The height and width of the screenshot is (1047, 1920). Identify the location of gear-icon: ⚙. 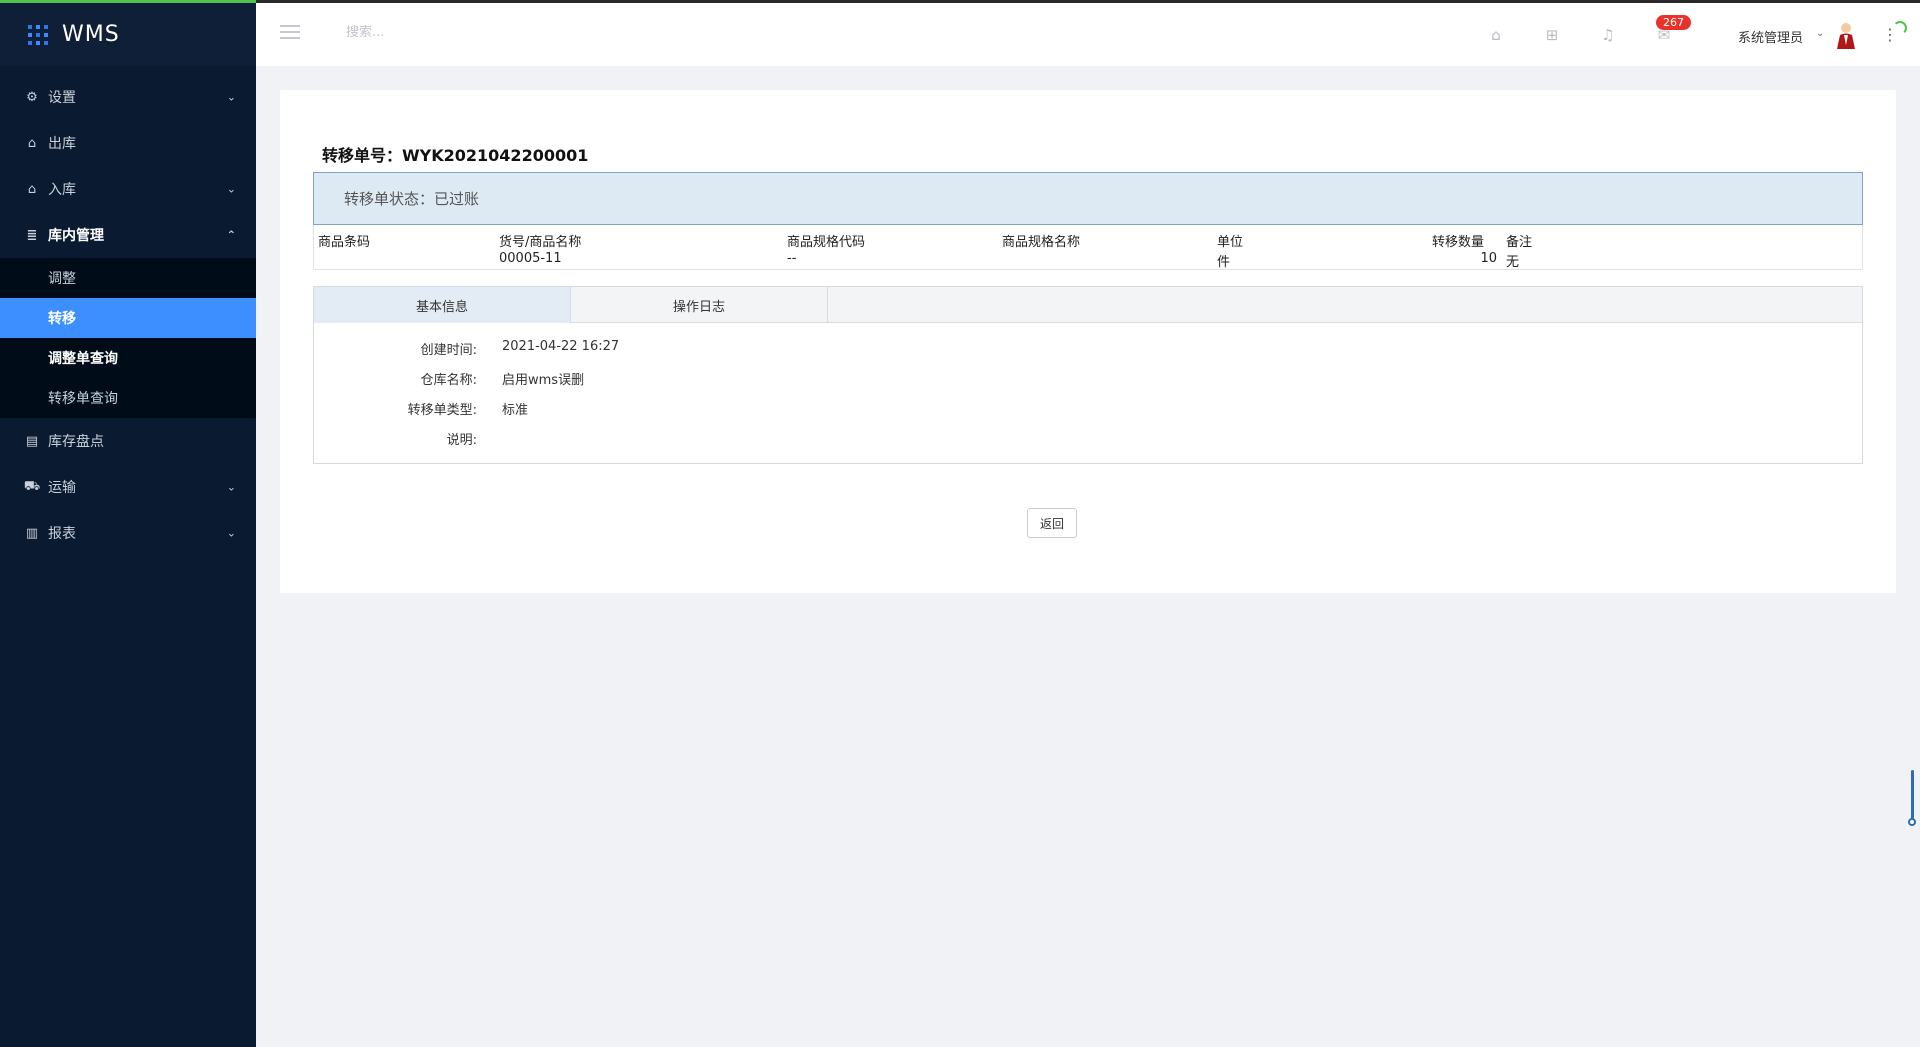
(32, 97).